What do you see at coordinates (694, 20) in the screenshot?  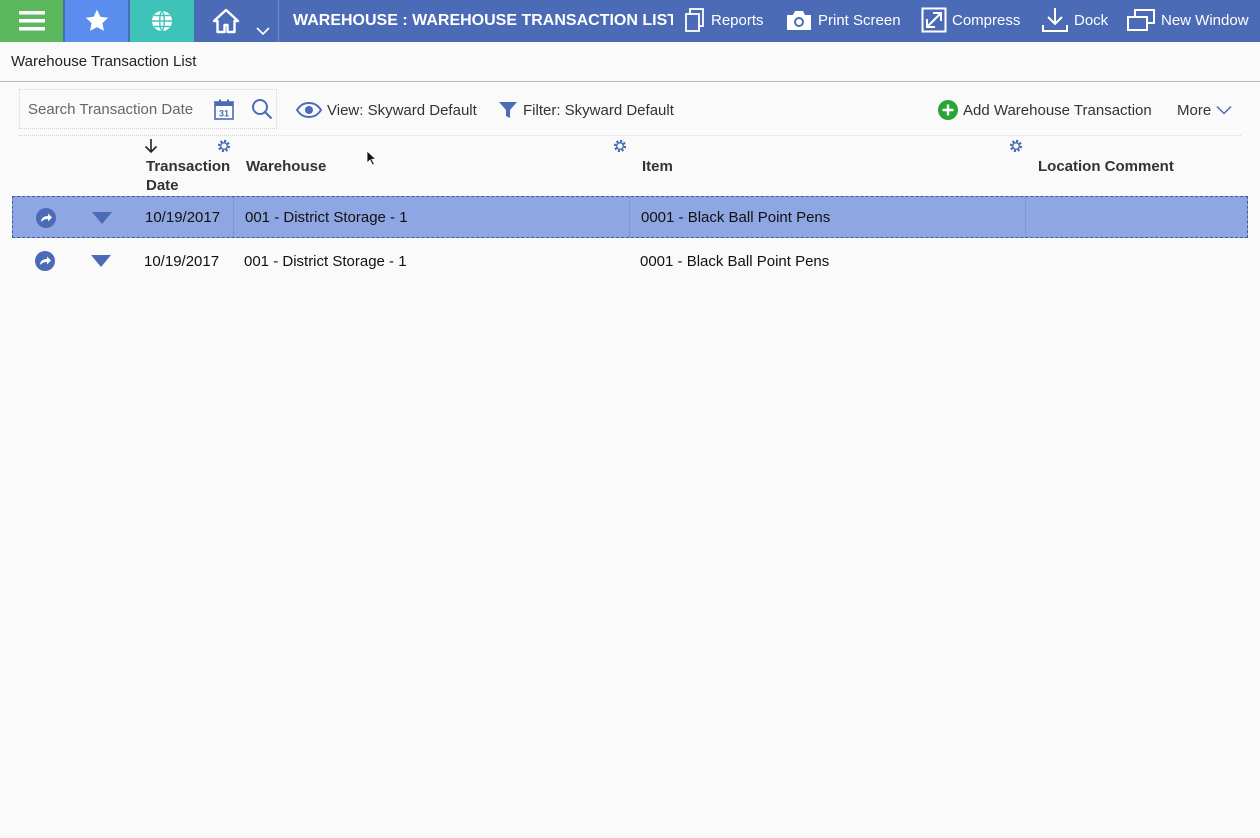 I see `reports-icon` at bounding box center [694, 20].